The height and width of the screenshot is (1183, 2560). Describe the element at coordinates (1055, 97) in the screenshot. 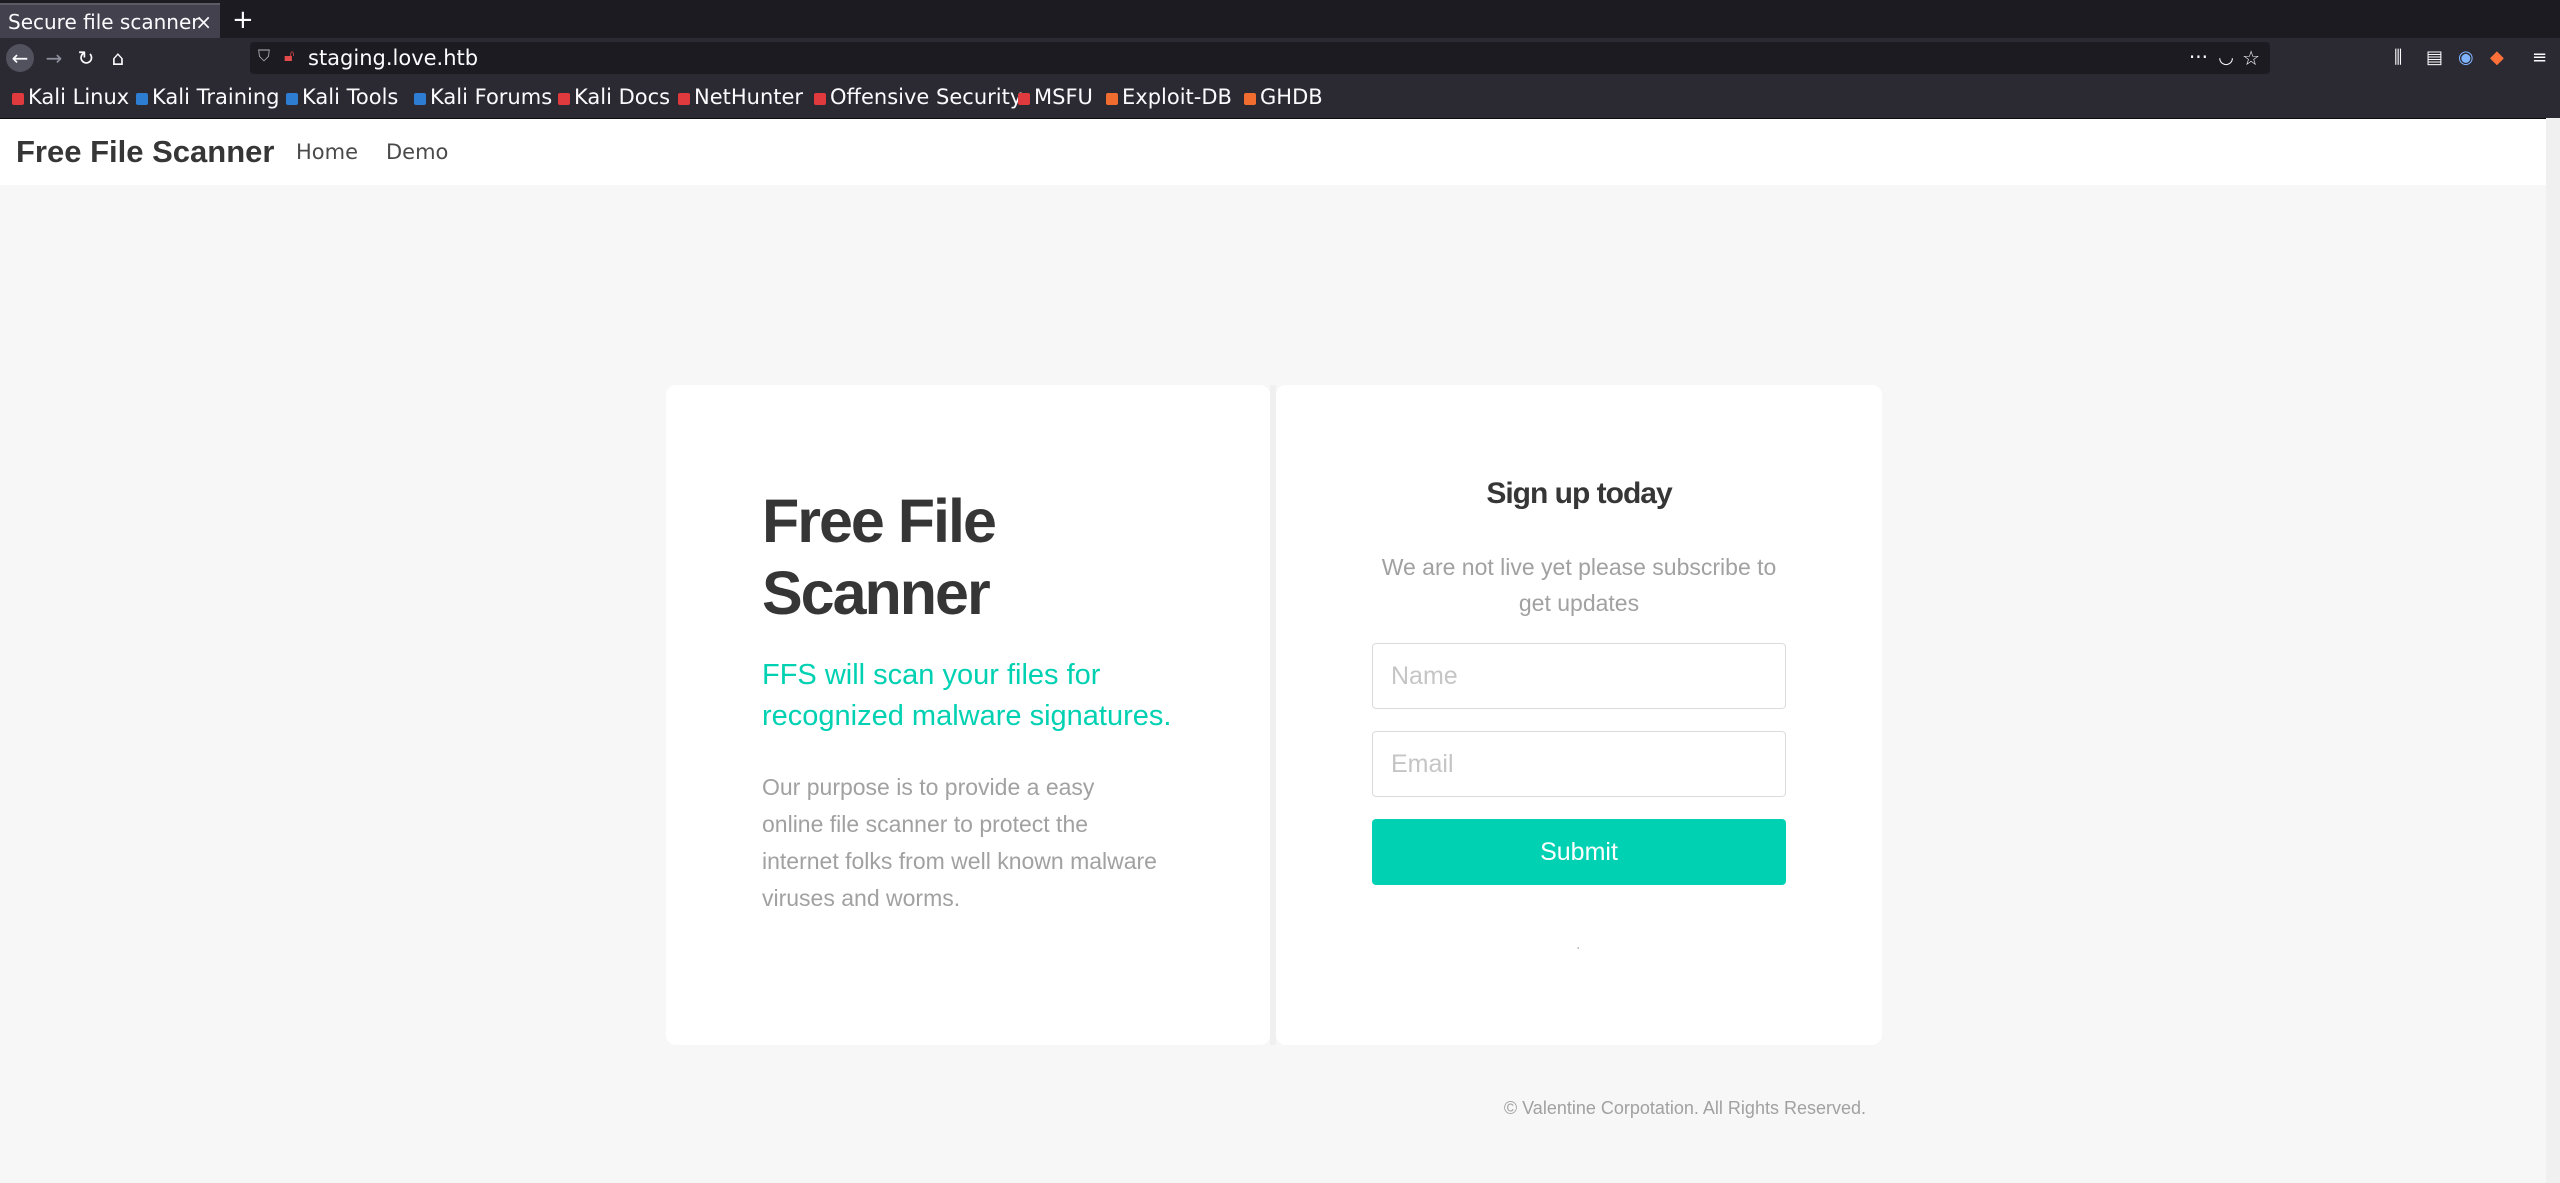

I see `bookmark-item: MSFU` at that location.